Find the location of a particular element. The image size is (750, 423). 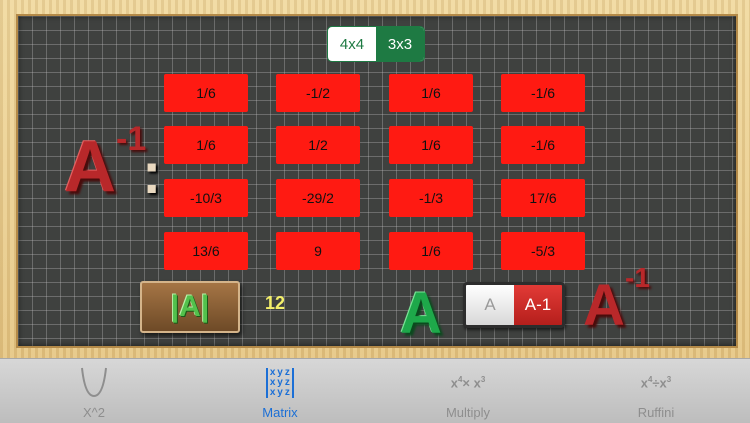

tab-label: Matrix is located at coordinates (280, 412).